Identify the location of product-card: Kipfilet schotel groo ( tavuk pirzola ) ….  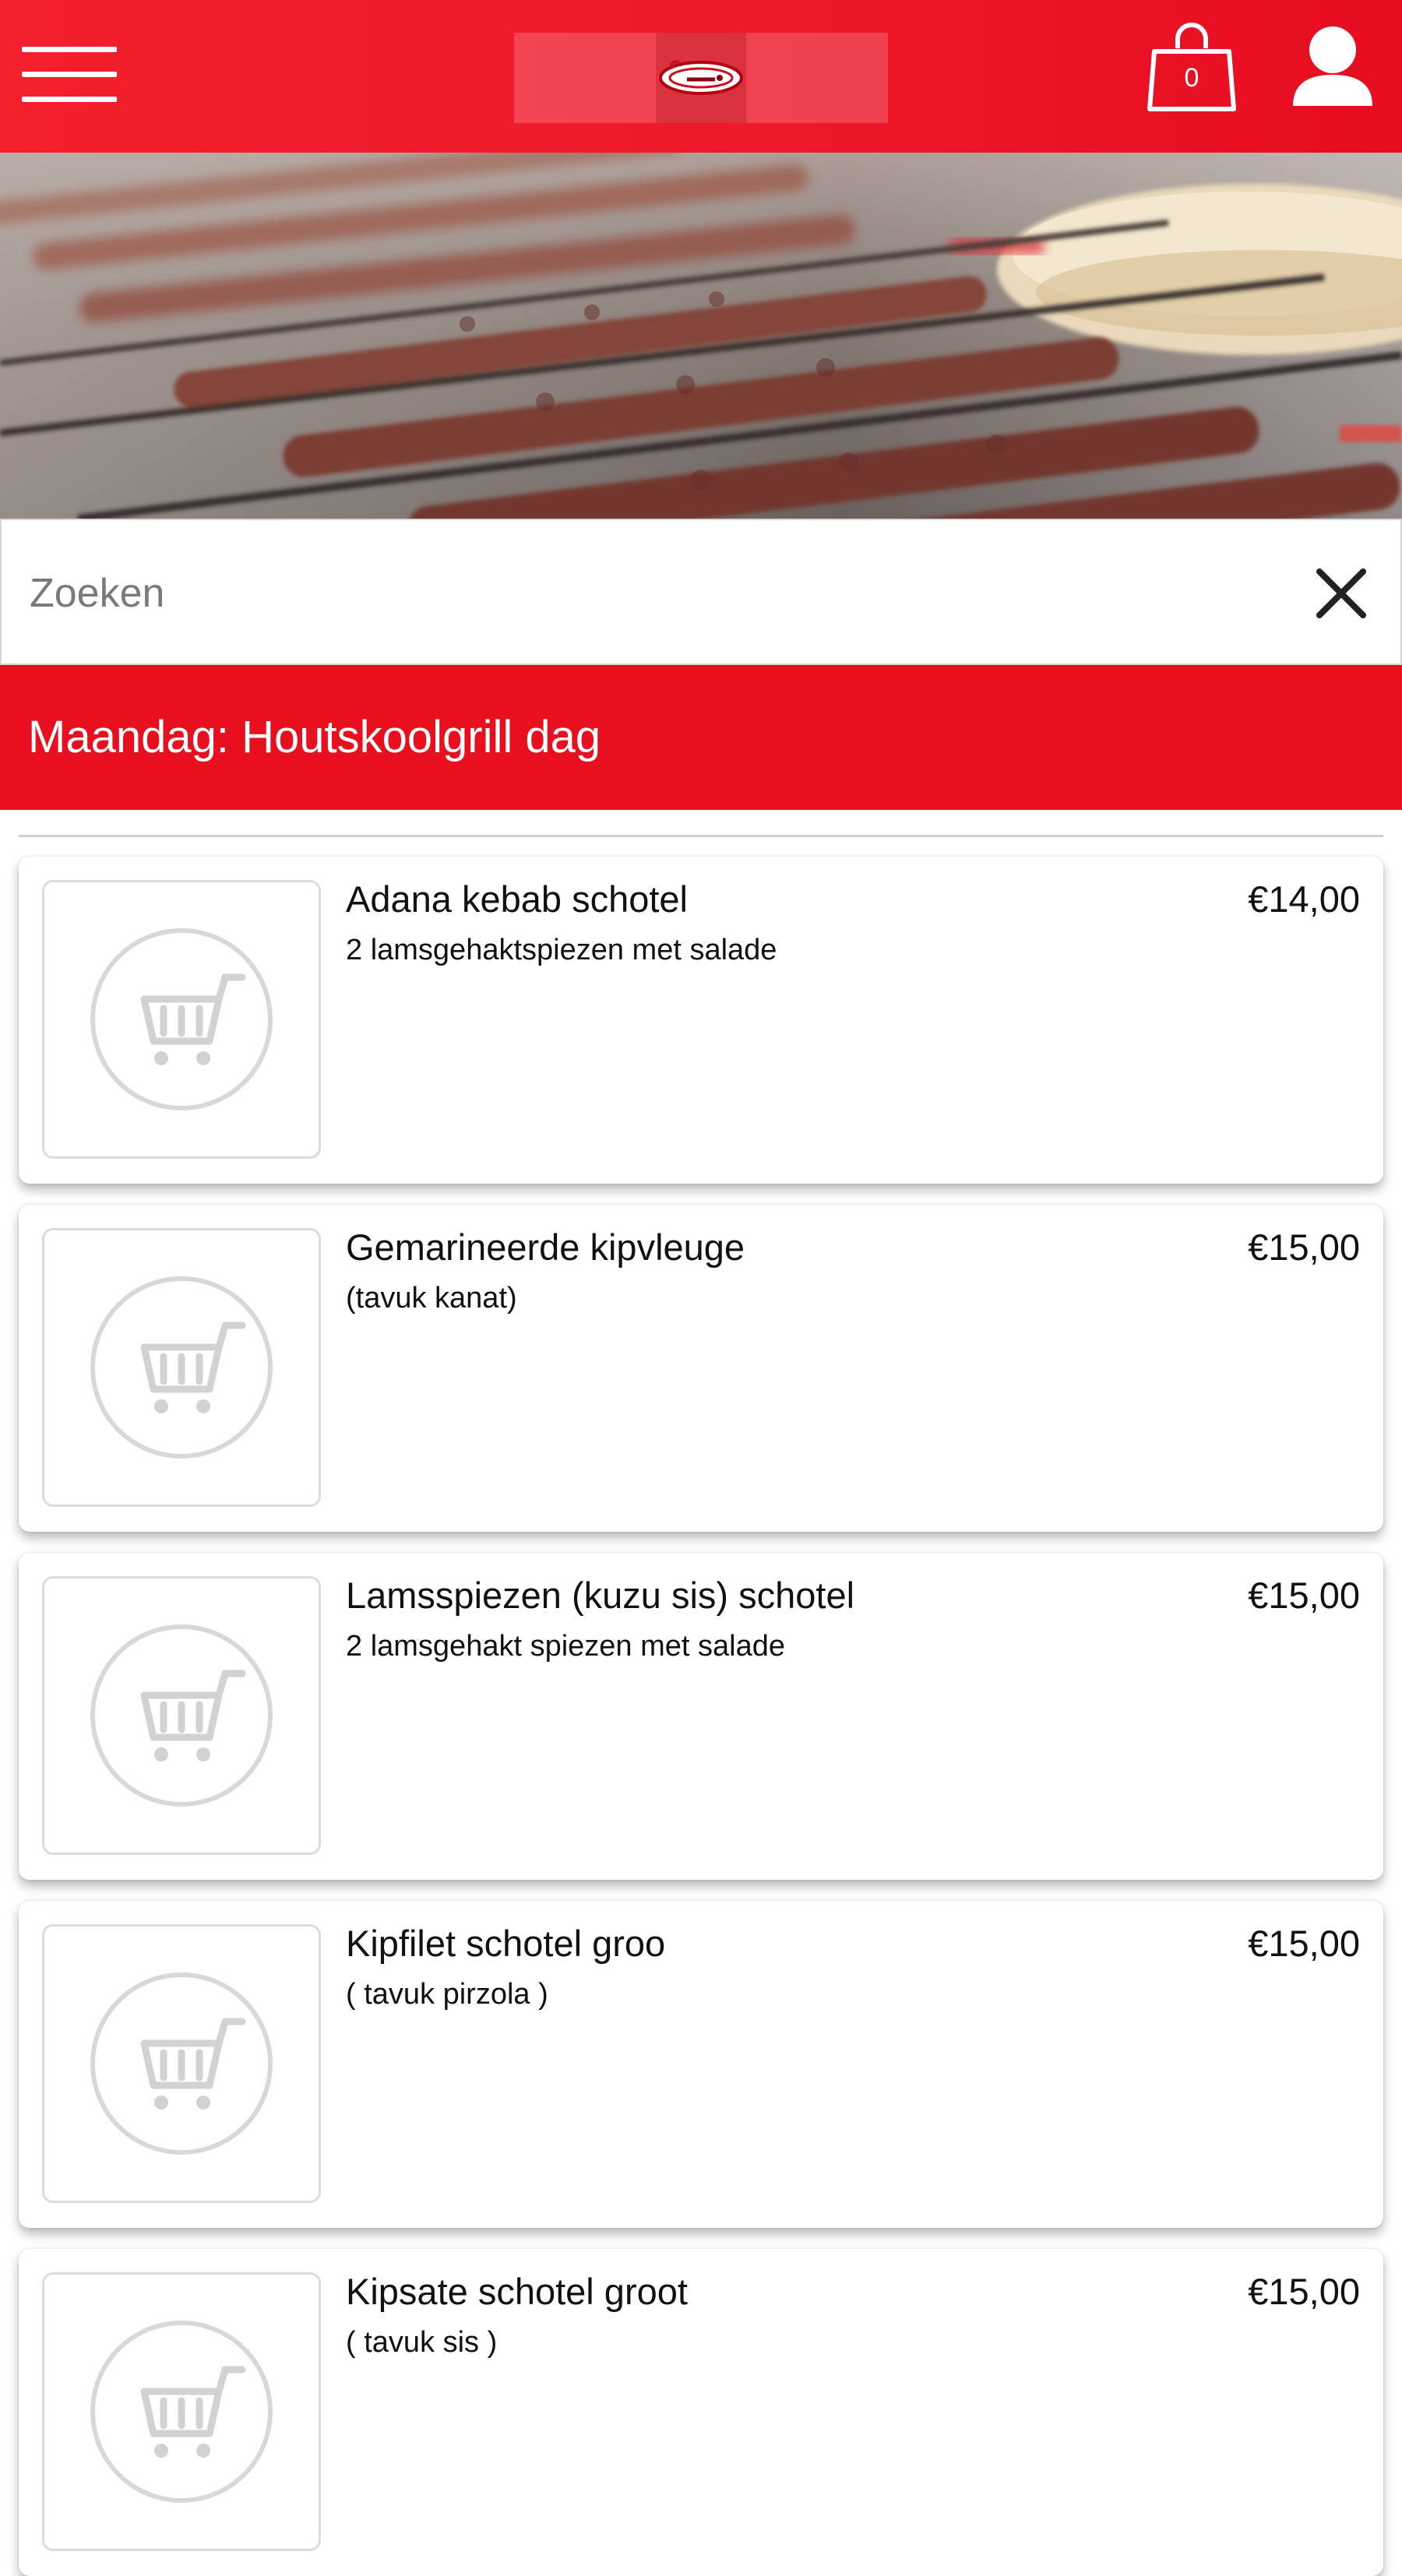
(701, 2064).